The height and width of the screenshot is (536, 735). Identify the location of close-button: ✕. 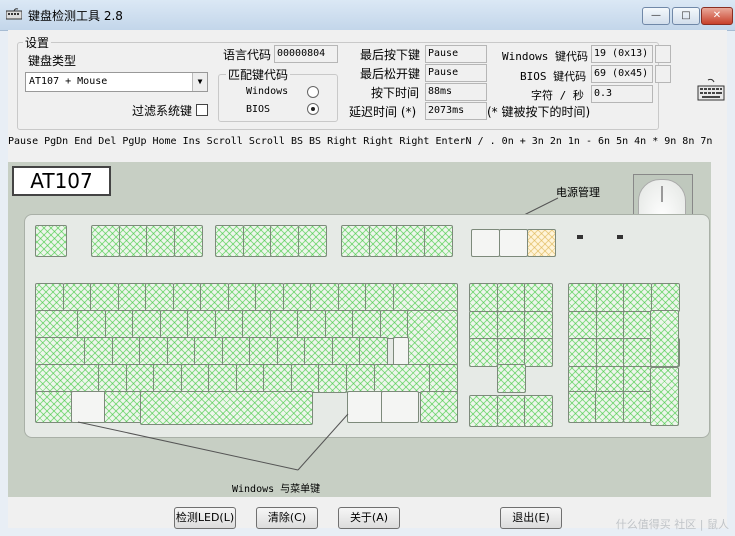
(717, 16).